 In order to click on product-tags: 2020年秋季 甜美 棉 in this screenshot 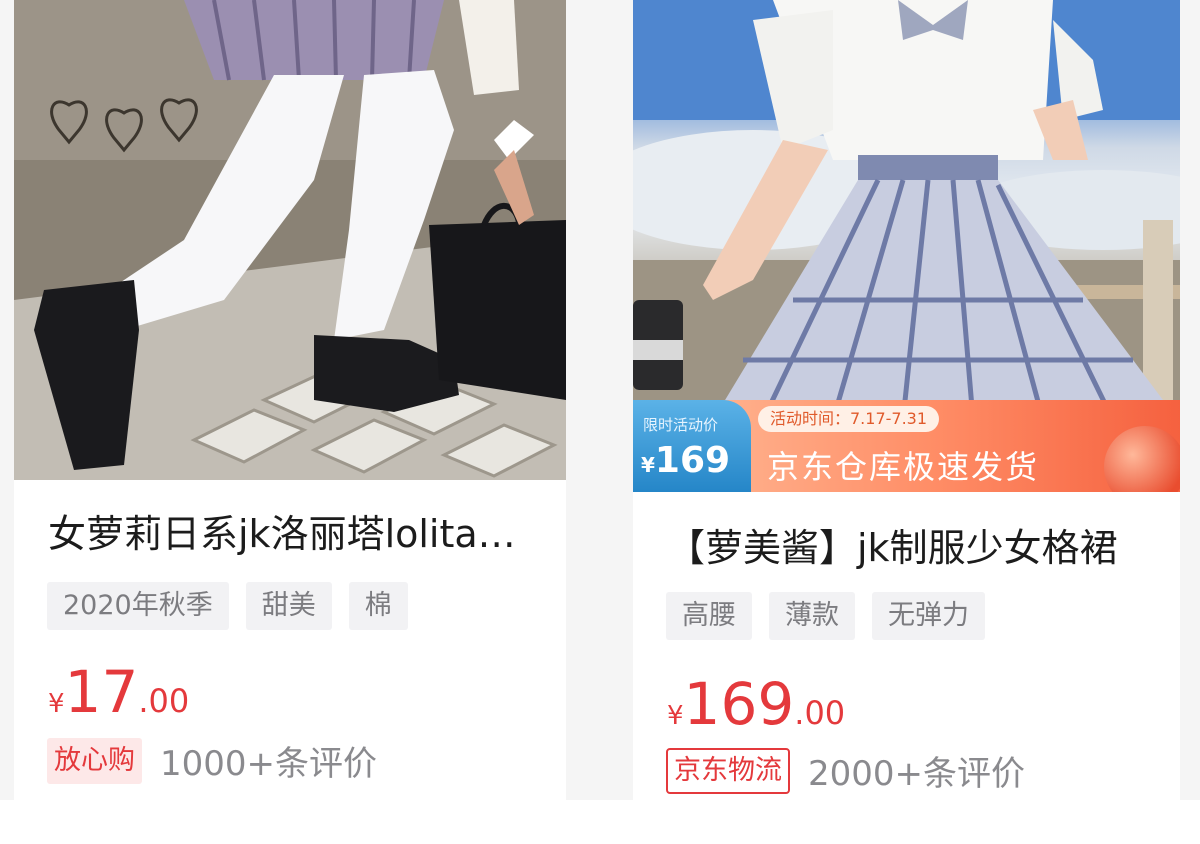, I will do `click(227, 606)`.